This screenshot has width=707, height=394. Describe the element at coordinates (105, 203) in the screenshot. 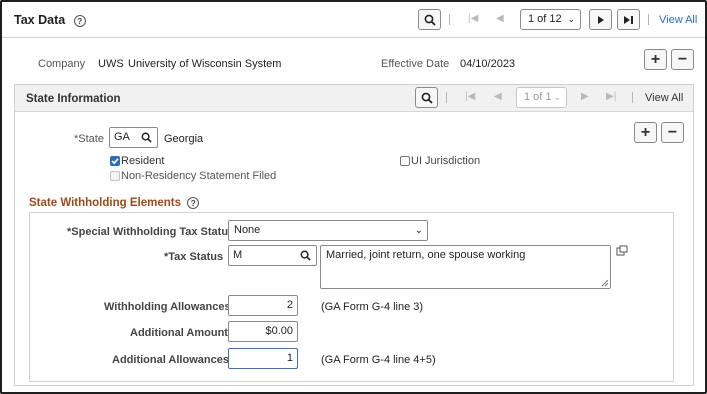

I see `withholding-title-text: State Withholding Elements` at that location.